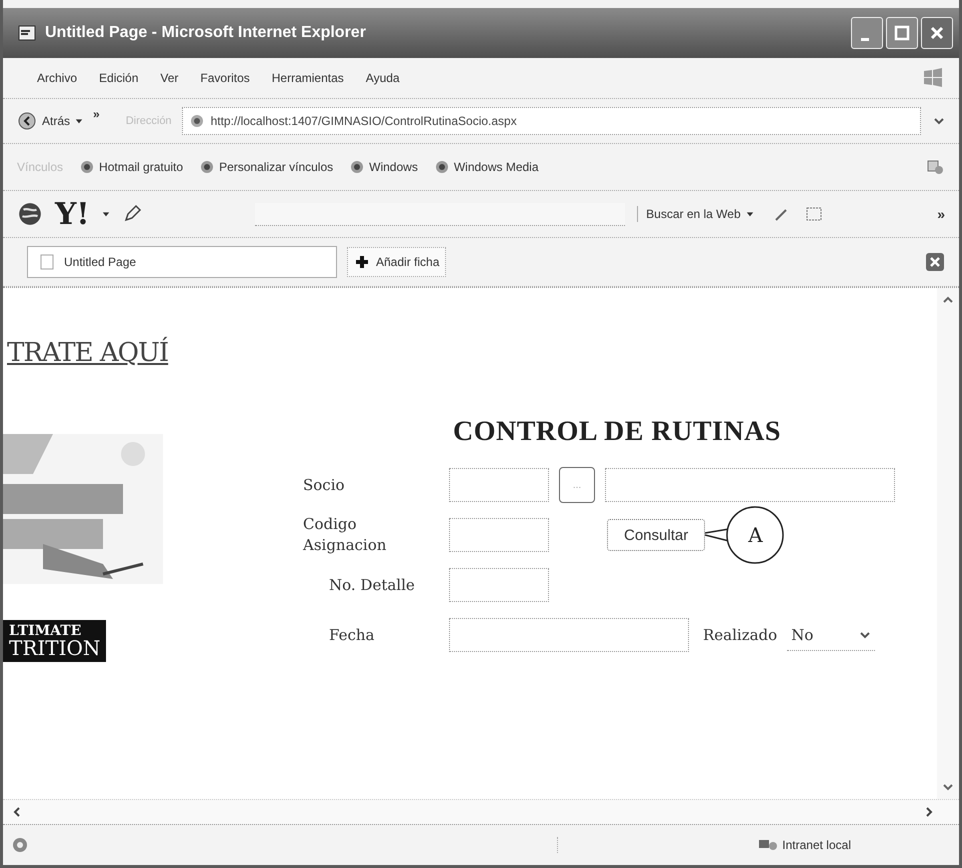  What do you see at coordinates (656, 535) in the screenshot?
I see `consultar-button: Consultar` at bounding box center [656, 535].